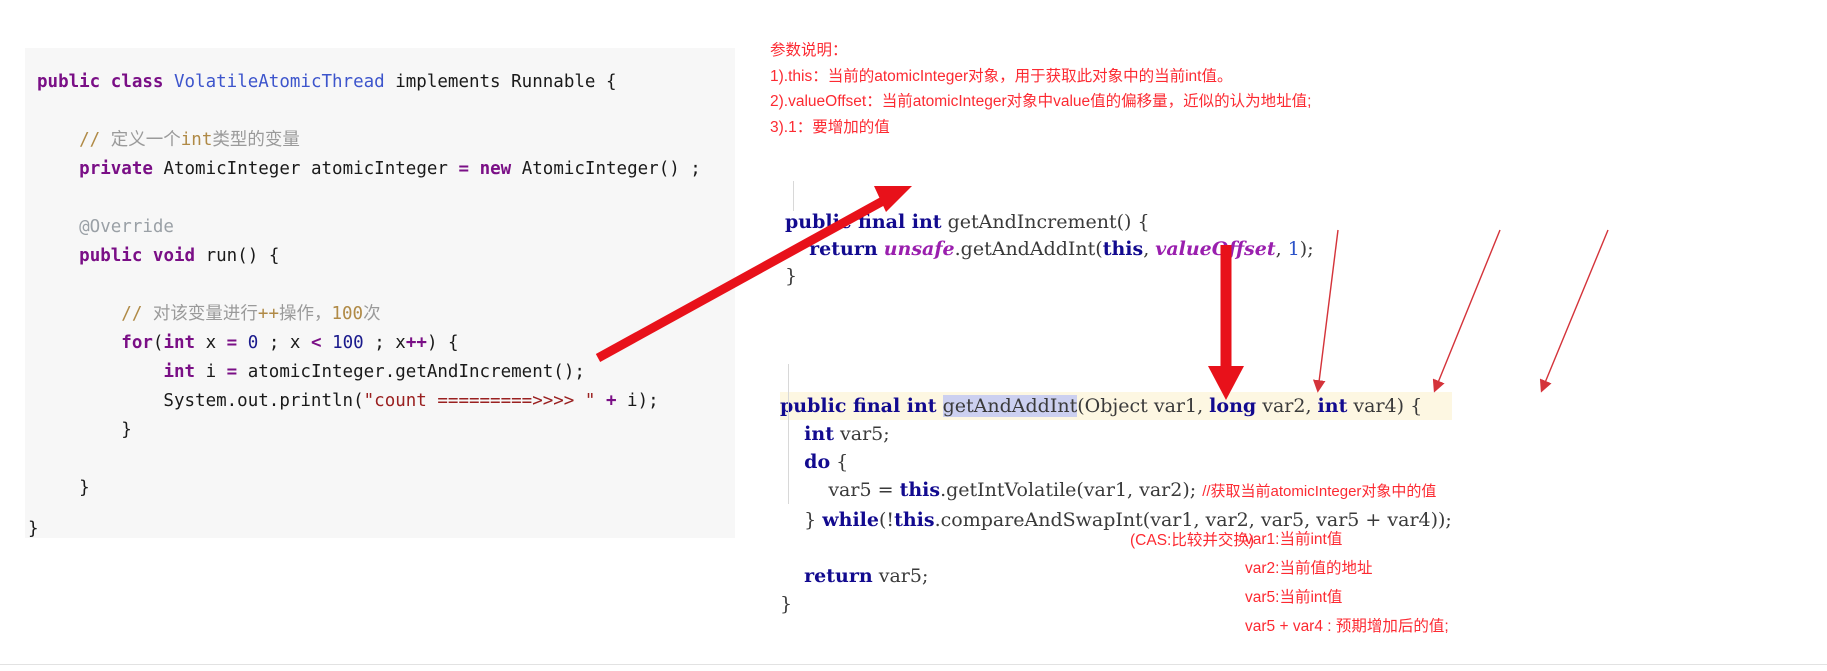  I want to click on variable-note-line: var5 + var4 : 预期增加后的值;, so click(1347, 626).